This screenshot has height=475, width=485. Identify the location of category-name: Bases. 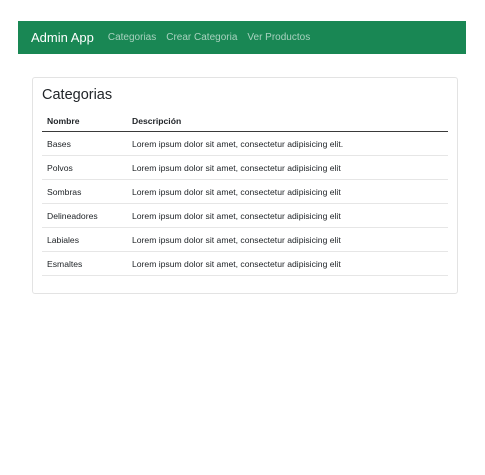
(84, 143).